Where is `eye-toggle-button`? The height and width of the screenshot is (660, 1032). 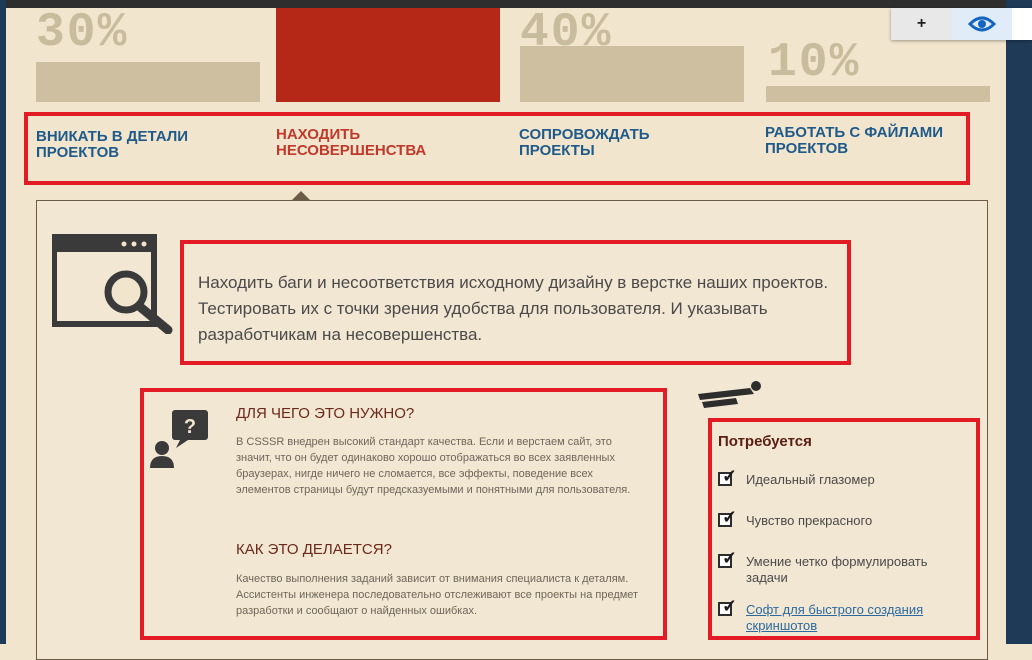 eye-toggle-button is located at coordinates (982, 24).